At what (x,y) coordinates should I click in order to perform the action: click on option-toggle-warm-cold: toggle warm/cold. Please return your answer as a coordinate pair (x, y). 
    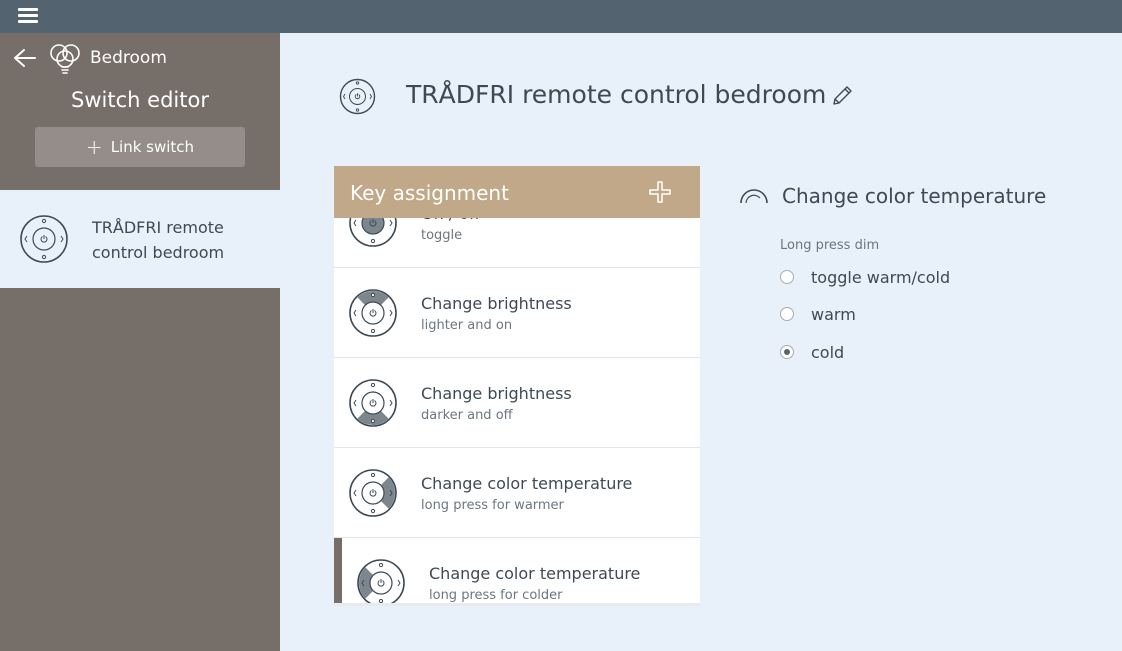
    Looking at the image, I should click on (865, 277).